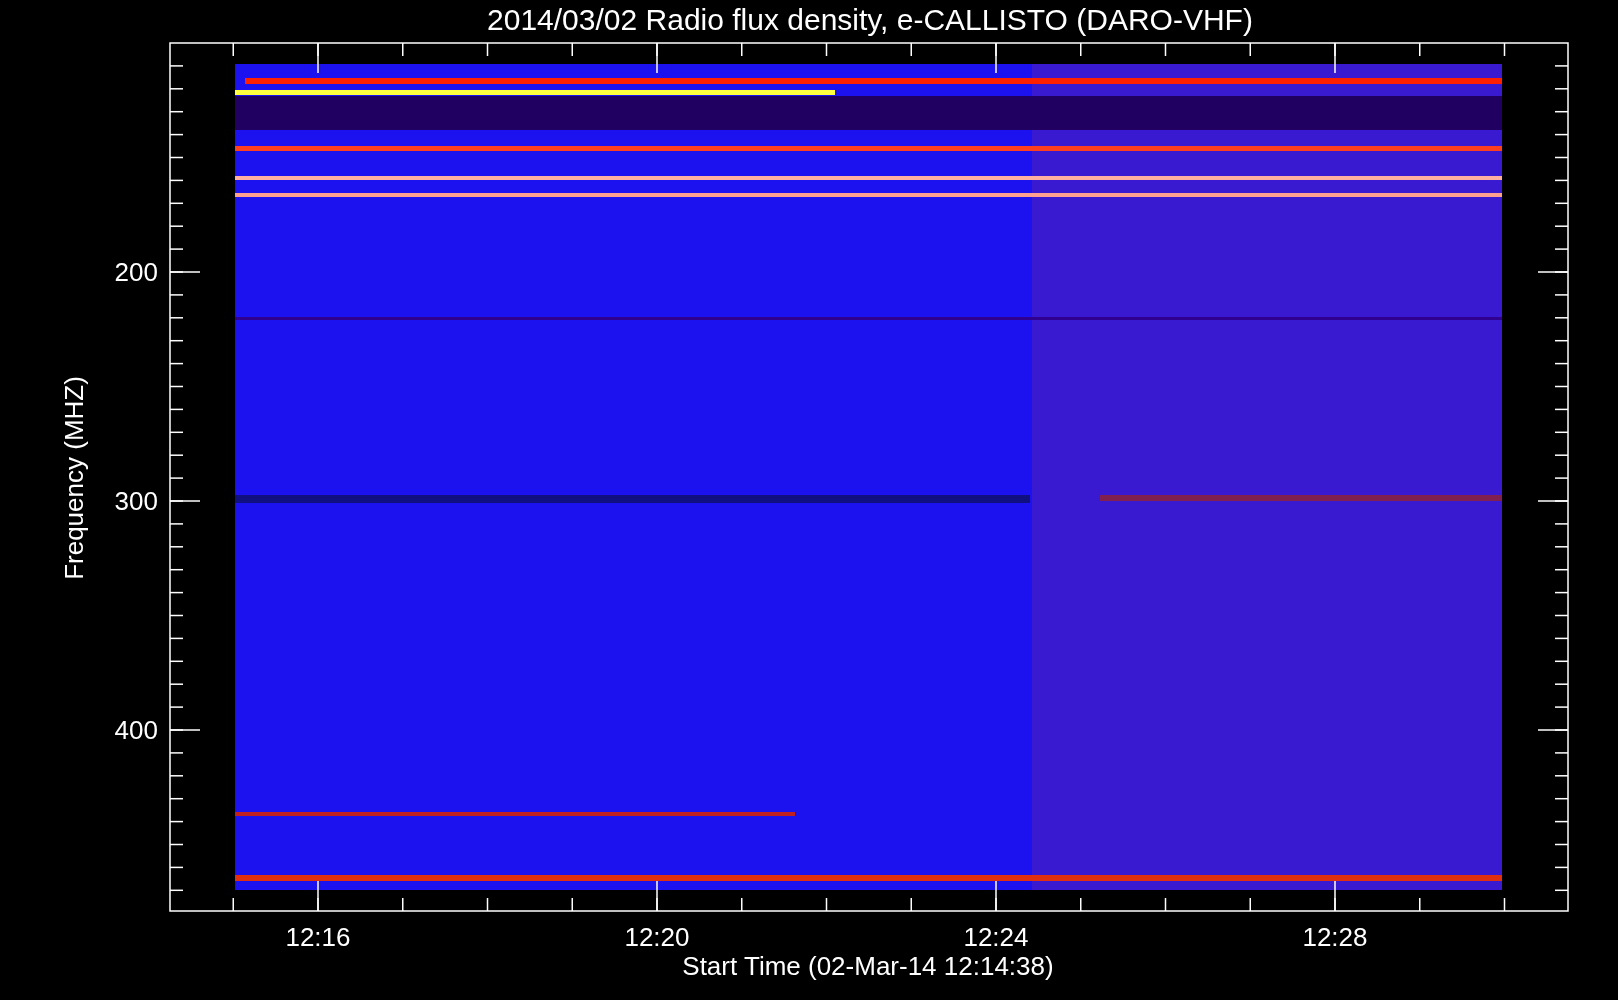 The height and width of the screenshot is (1000, 1618). Describe the element at coordinates (870, 19) in the screenshot. I see `chart-title: 2014/03/02 Radio flux density, e-CALLISTO (DARO-VHF)` at that location.